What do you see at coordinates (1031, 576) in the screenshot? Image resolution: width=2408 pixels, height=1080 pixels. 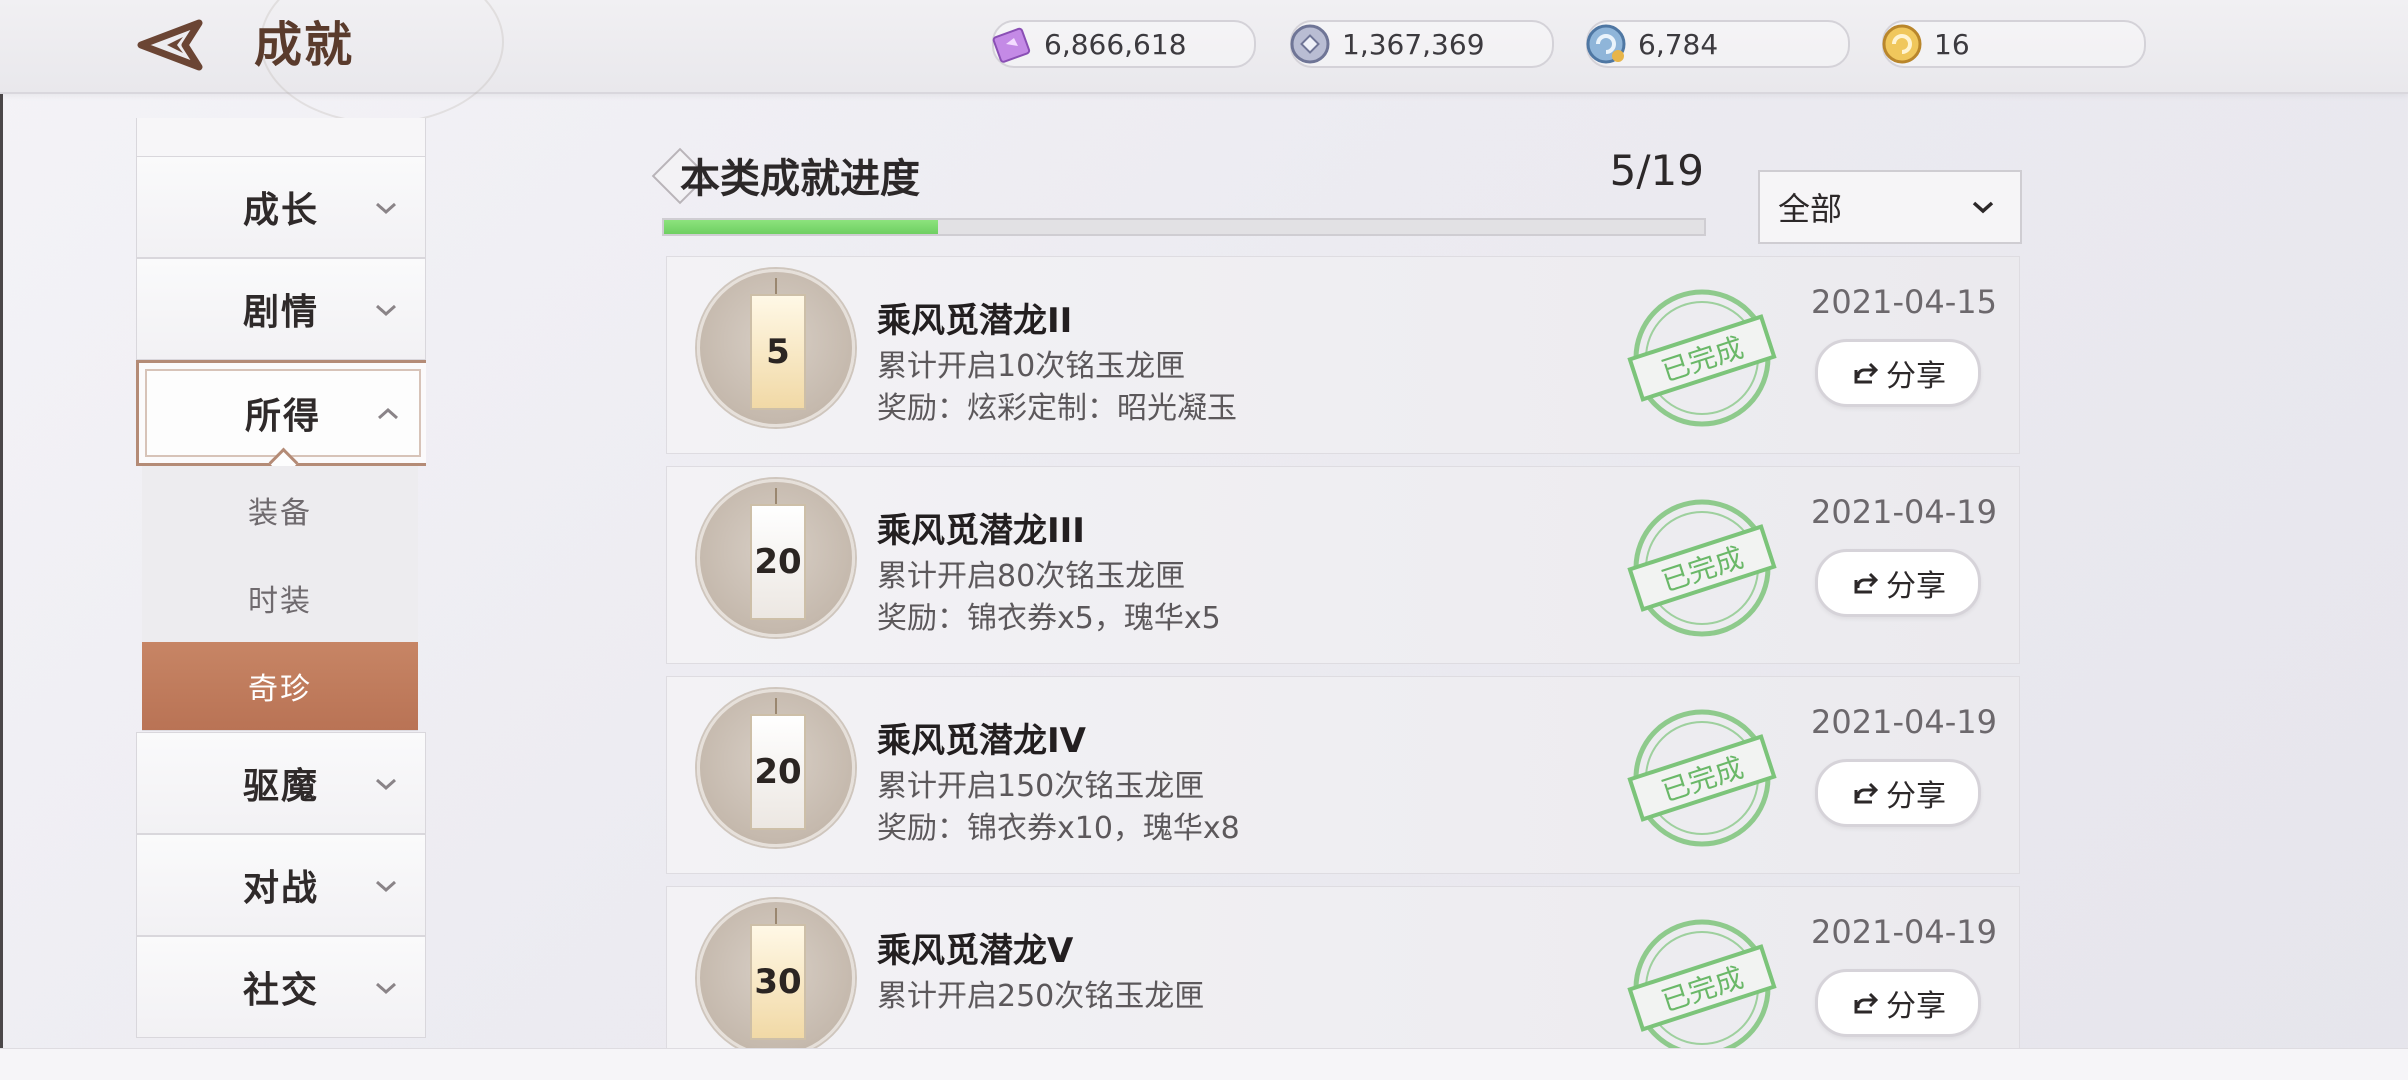 I see `achievement-desc: 累计开启80次铭玉龙匣` at bounding box center [1031, 576].